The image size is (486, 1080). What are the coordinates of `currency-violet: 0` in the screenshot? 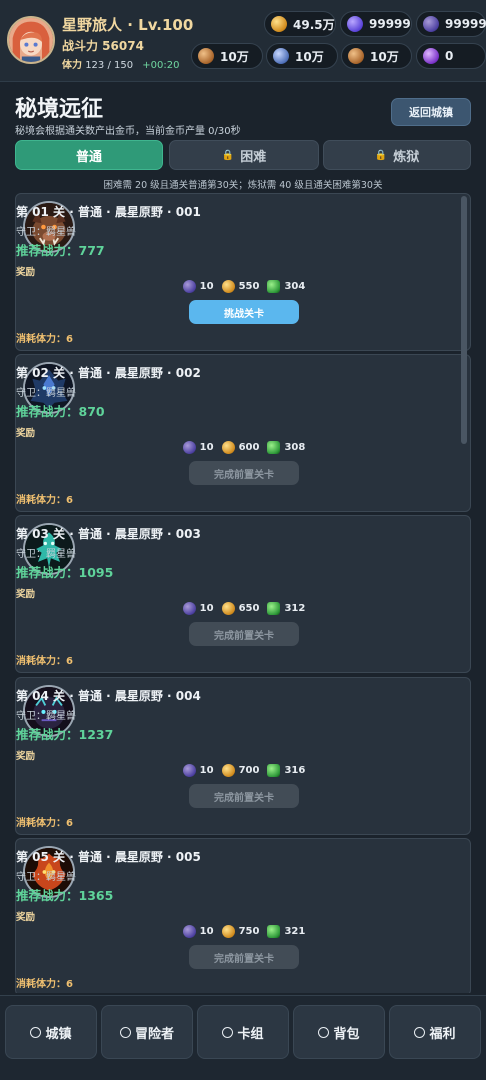 It's located at (451, 56).